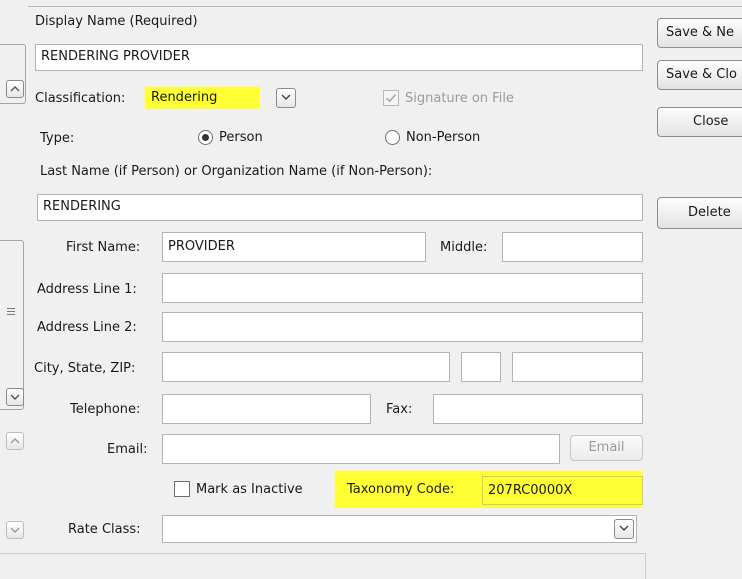 The height and width of the screenshot is (579, 742). I want to click on telephone-label: Telephone:, so click(105, 409).